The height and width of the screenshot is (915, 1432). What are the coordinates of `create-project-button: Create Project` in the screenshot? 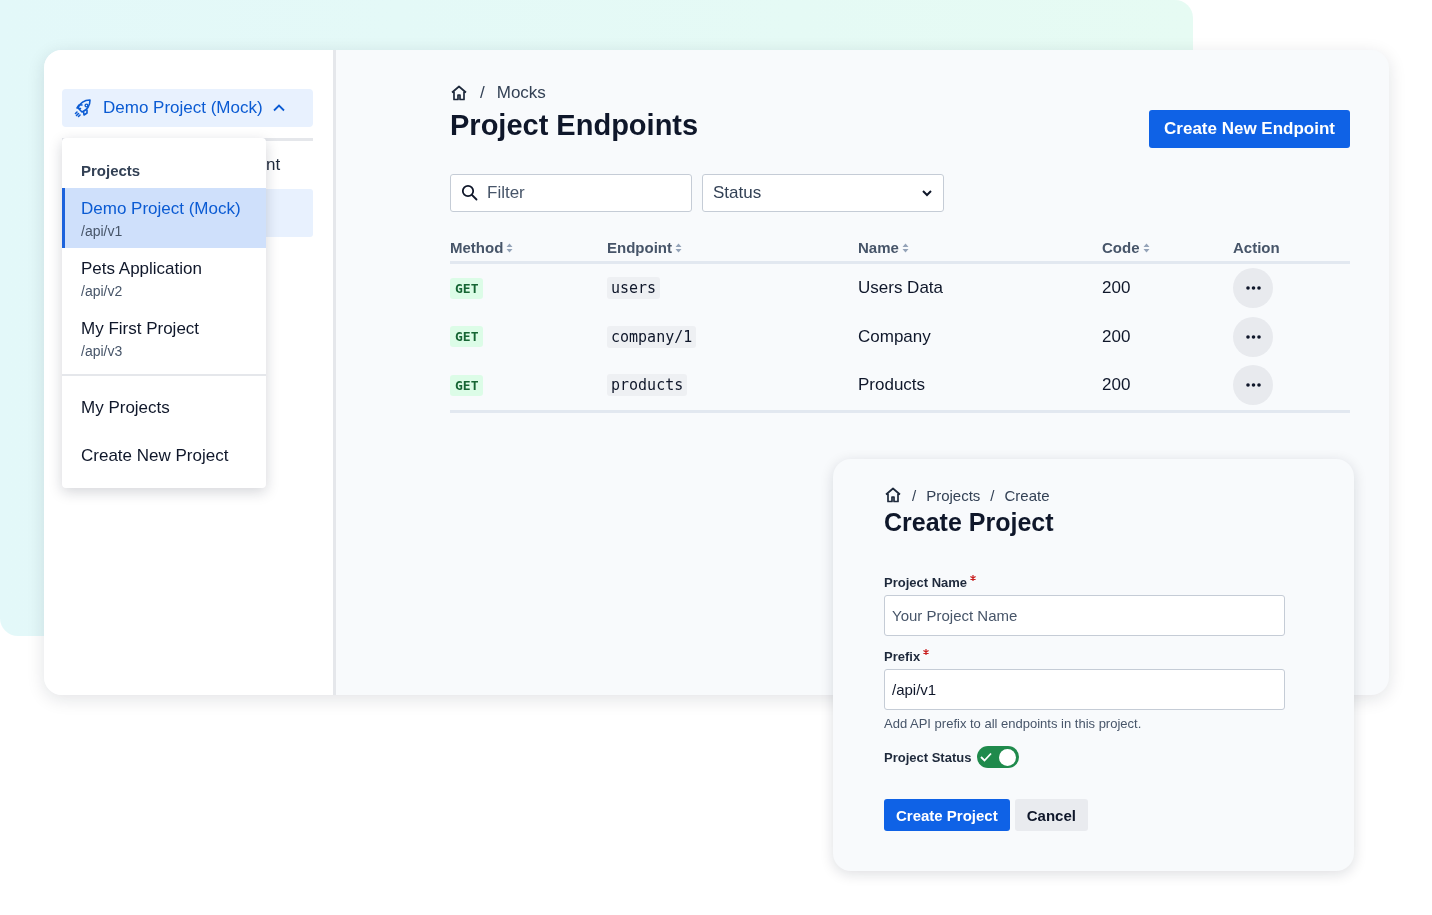 It's located at (947, 815).